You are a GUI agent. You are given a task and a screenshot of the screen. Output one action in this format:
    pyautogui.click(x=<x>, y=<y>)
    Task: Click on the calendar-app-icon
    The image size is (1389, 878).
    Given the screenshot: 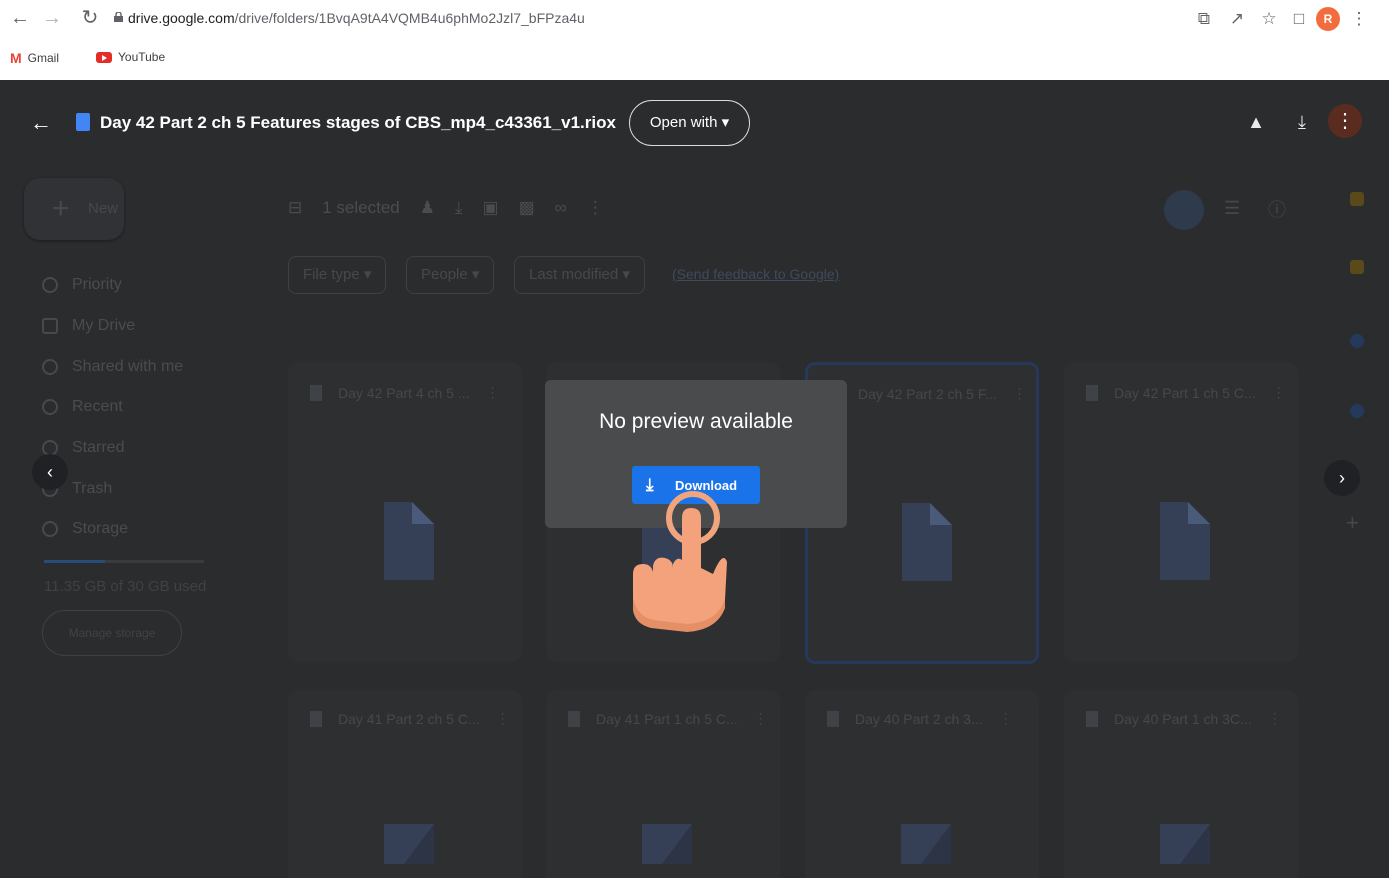 What is the action you would take?
    pyautogui.click(x=1357, y=199)
    